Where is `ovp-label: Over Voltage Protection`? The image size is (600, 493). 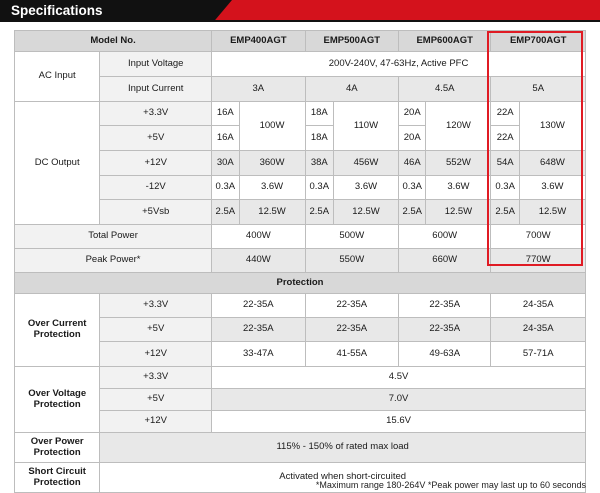 ovp-label: Over Voltage Protection is located at coordinates (57, 399).